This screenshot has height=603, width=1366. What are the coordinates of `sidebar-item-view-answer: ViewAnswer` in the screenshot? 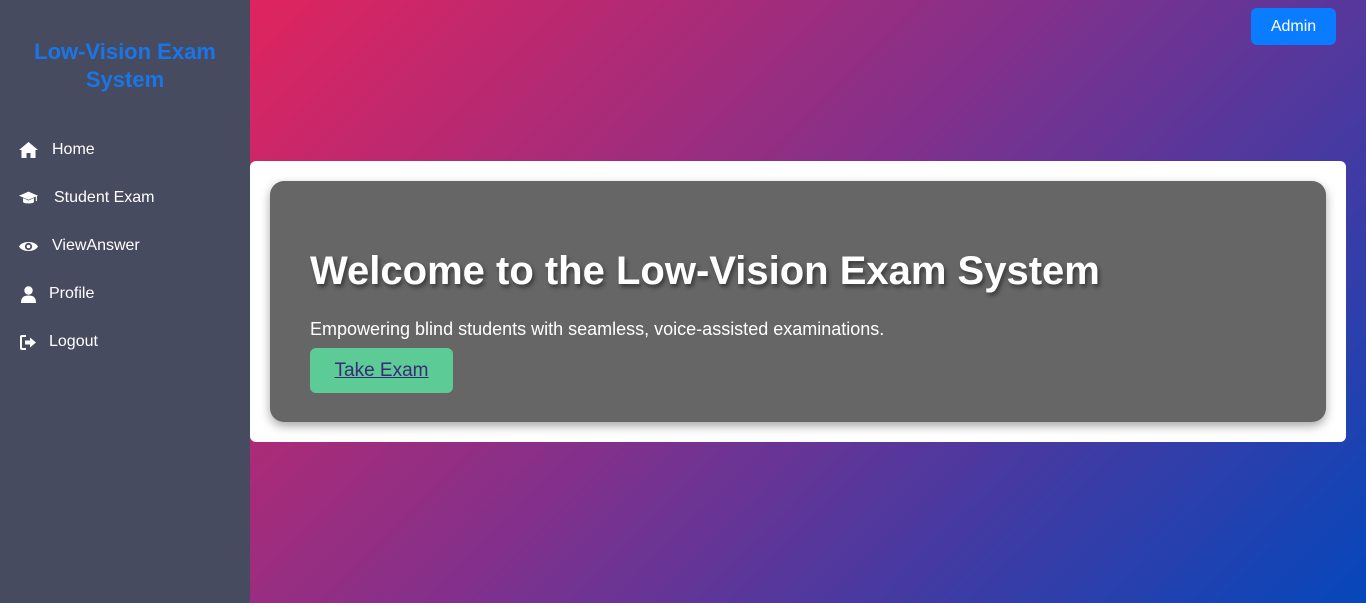 It's located at (125, 246).